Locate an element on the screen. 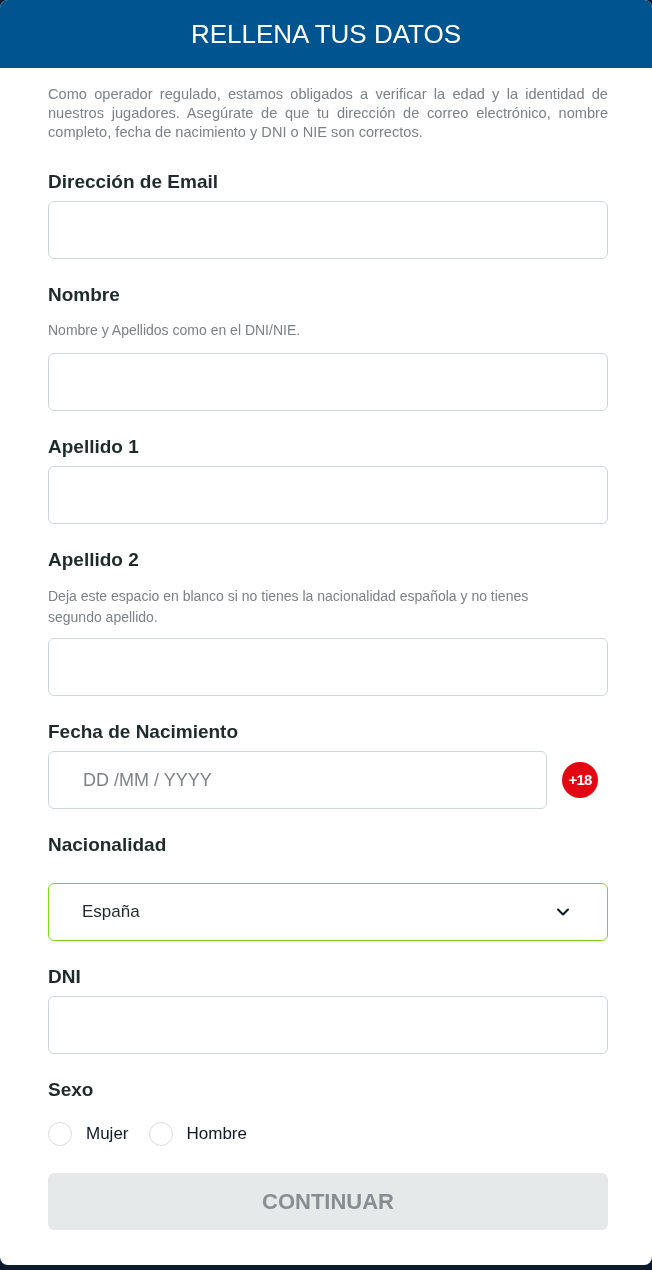 This screenshot has width=652, height=1270. nationality-select: España is located at coordinates (328, 912).